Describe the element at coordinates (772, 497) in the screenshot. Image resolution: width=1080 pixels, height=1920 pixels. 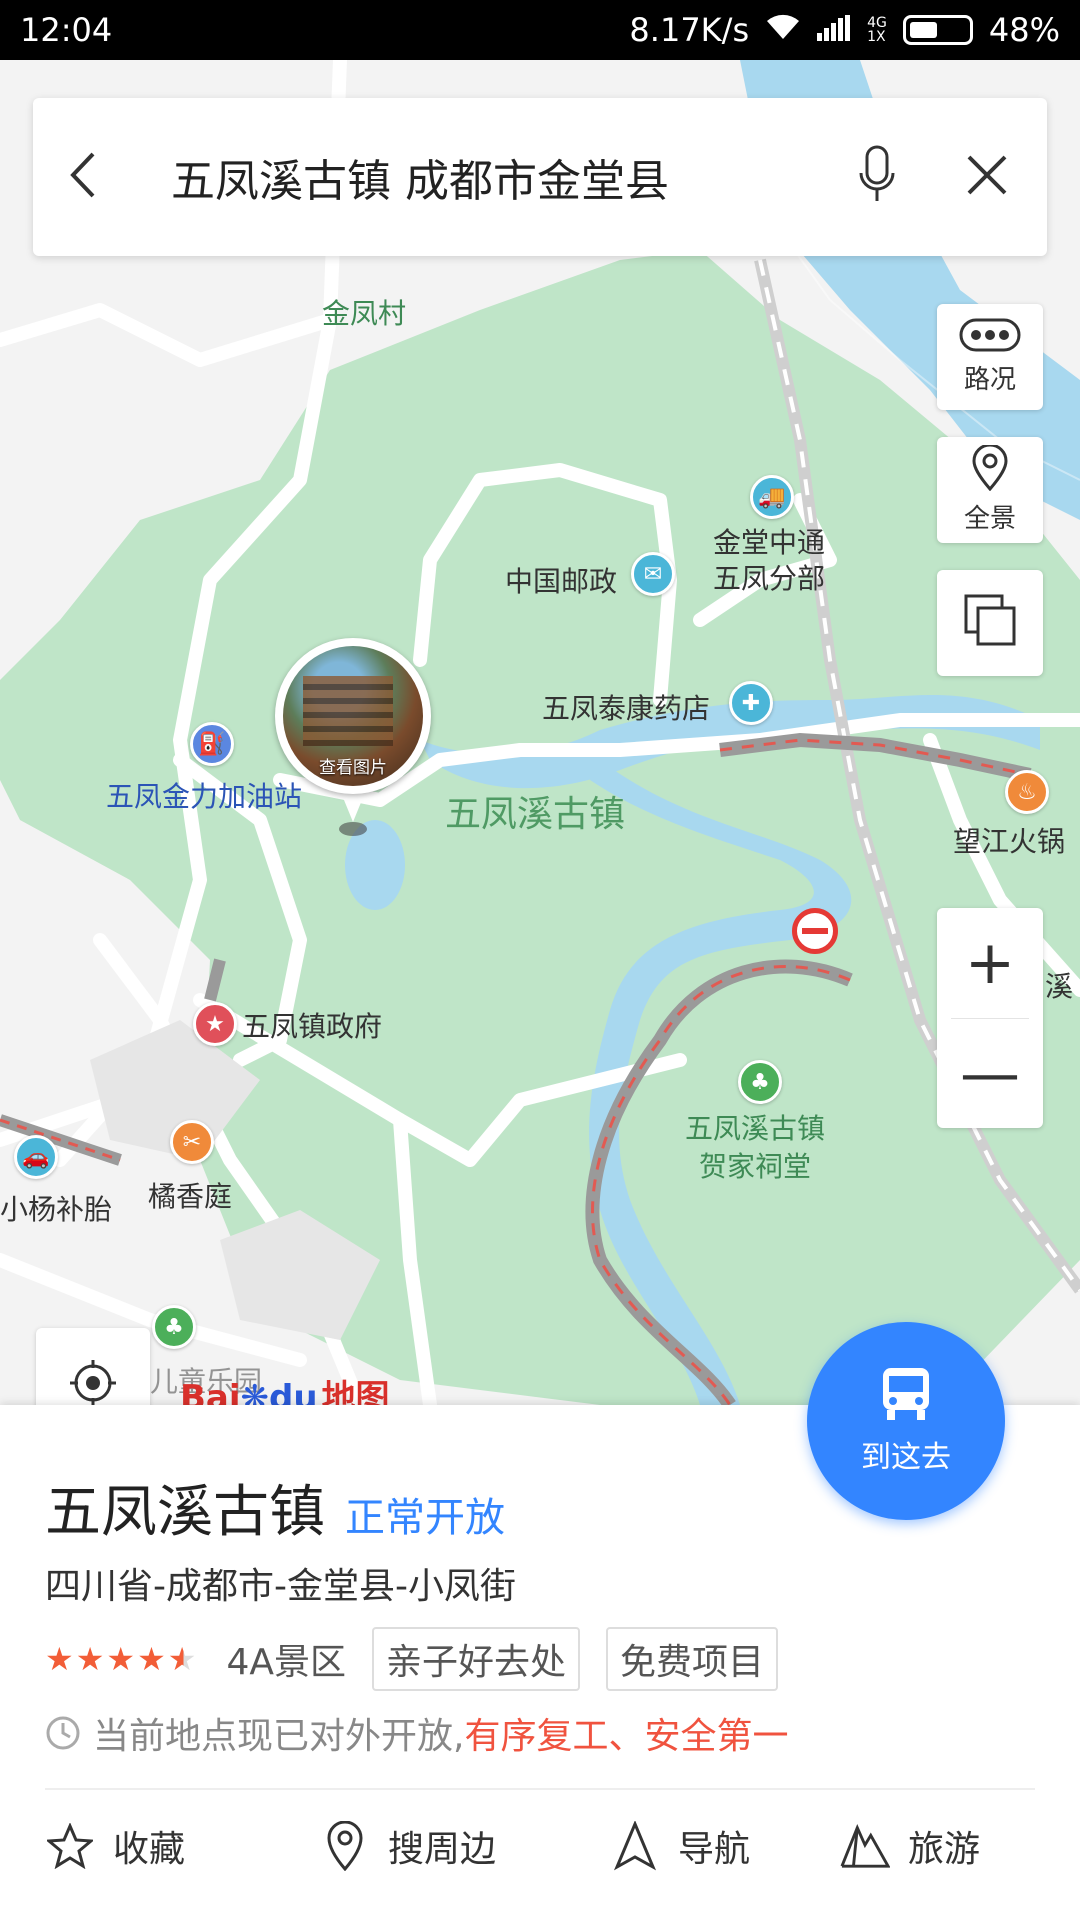
I see `express-poi-icon: 🚚` at that location.